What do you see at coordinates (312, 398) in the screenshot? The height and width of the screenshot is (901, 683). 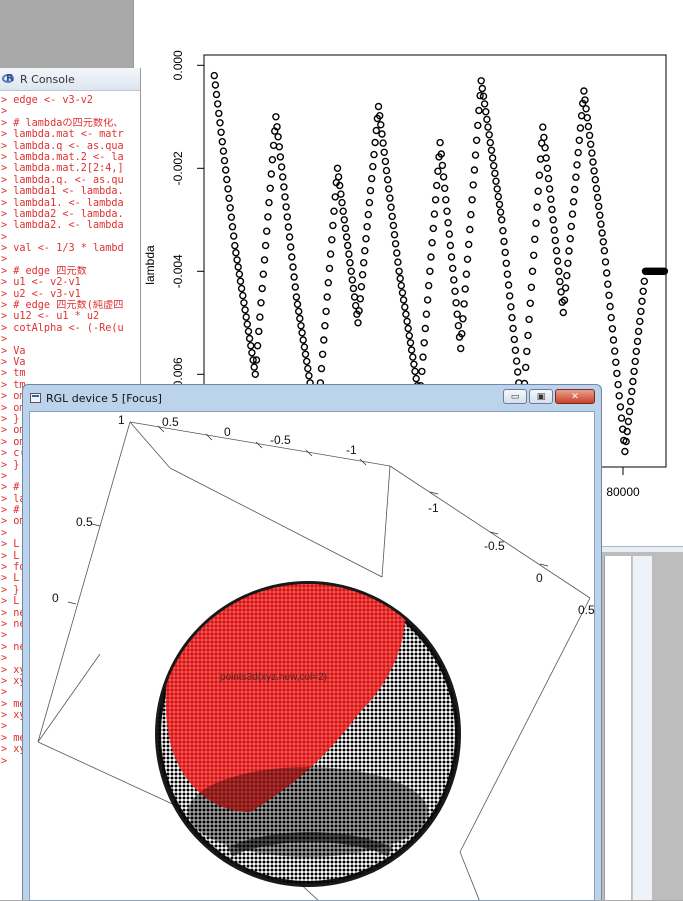 I see `rgl-titlebar: RGL device 5 [Focus] ▭ ▣ ✕` at bounding box center [312, 398].